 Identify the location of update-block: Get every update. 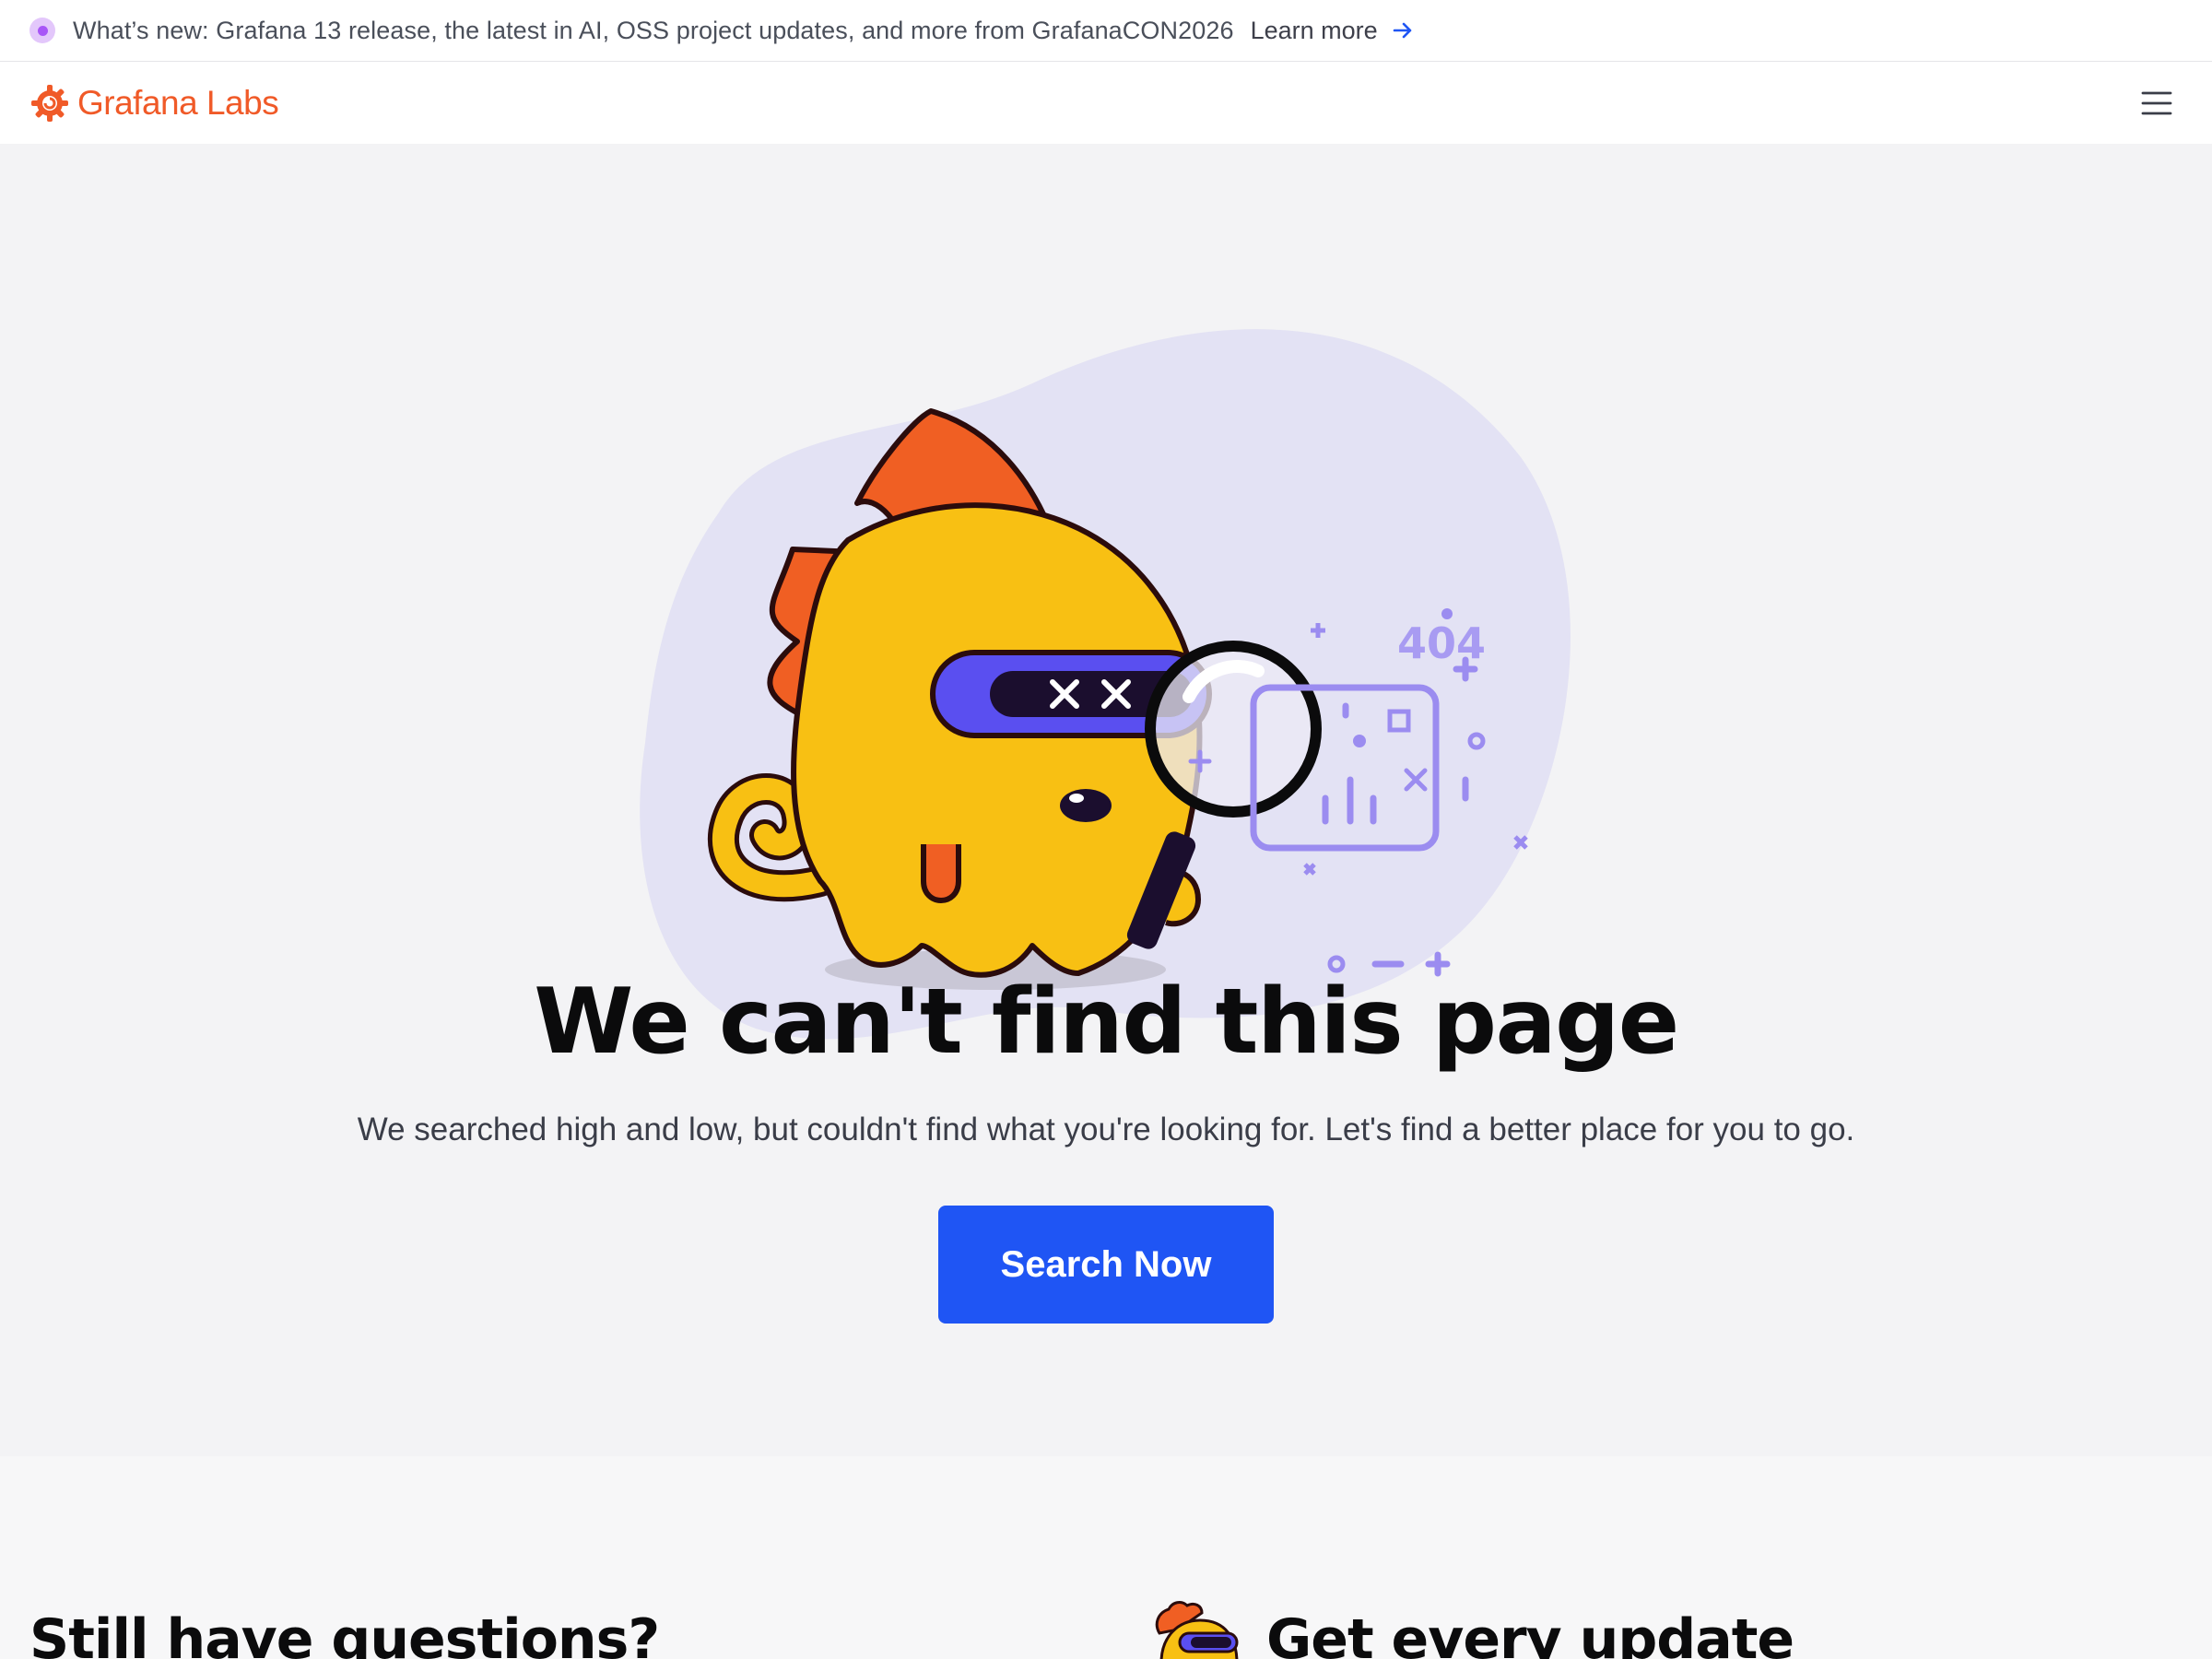
(1467, 1627).